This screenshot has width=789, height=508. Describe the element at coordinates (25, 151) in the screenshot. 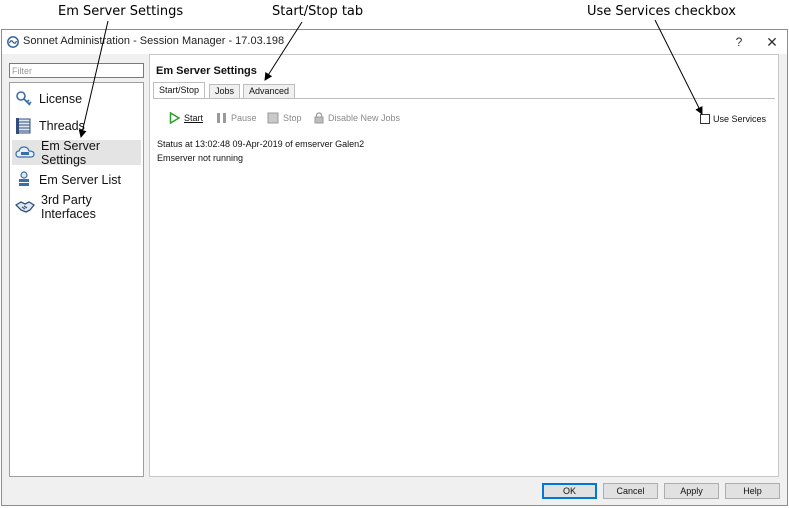

I see `cloud-server-icon` at that location.